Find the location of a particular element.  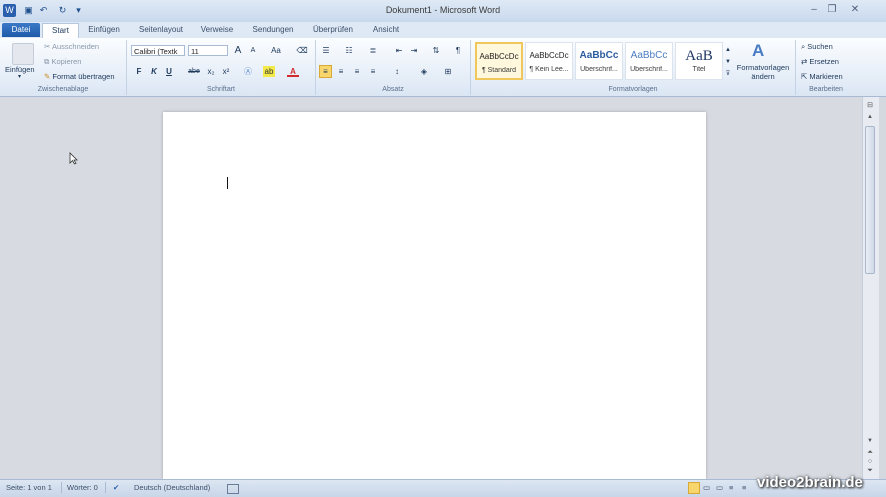

text-effects-icon: Ⓐ is located at coordinates (248, 71).